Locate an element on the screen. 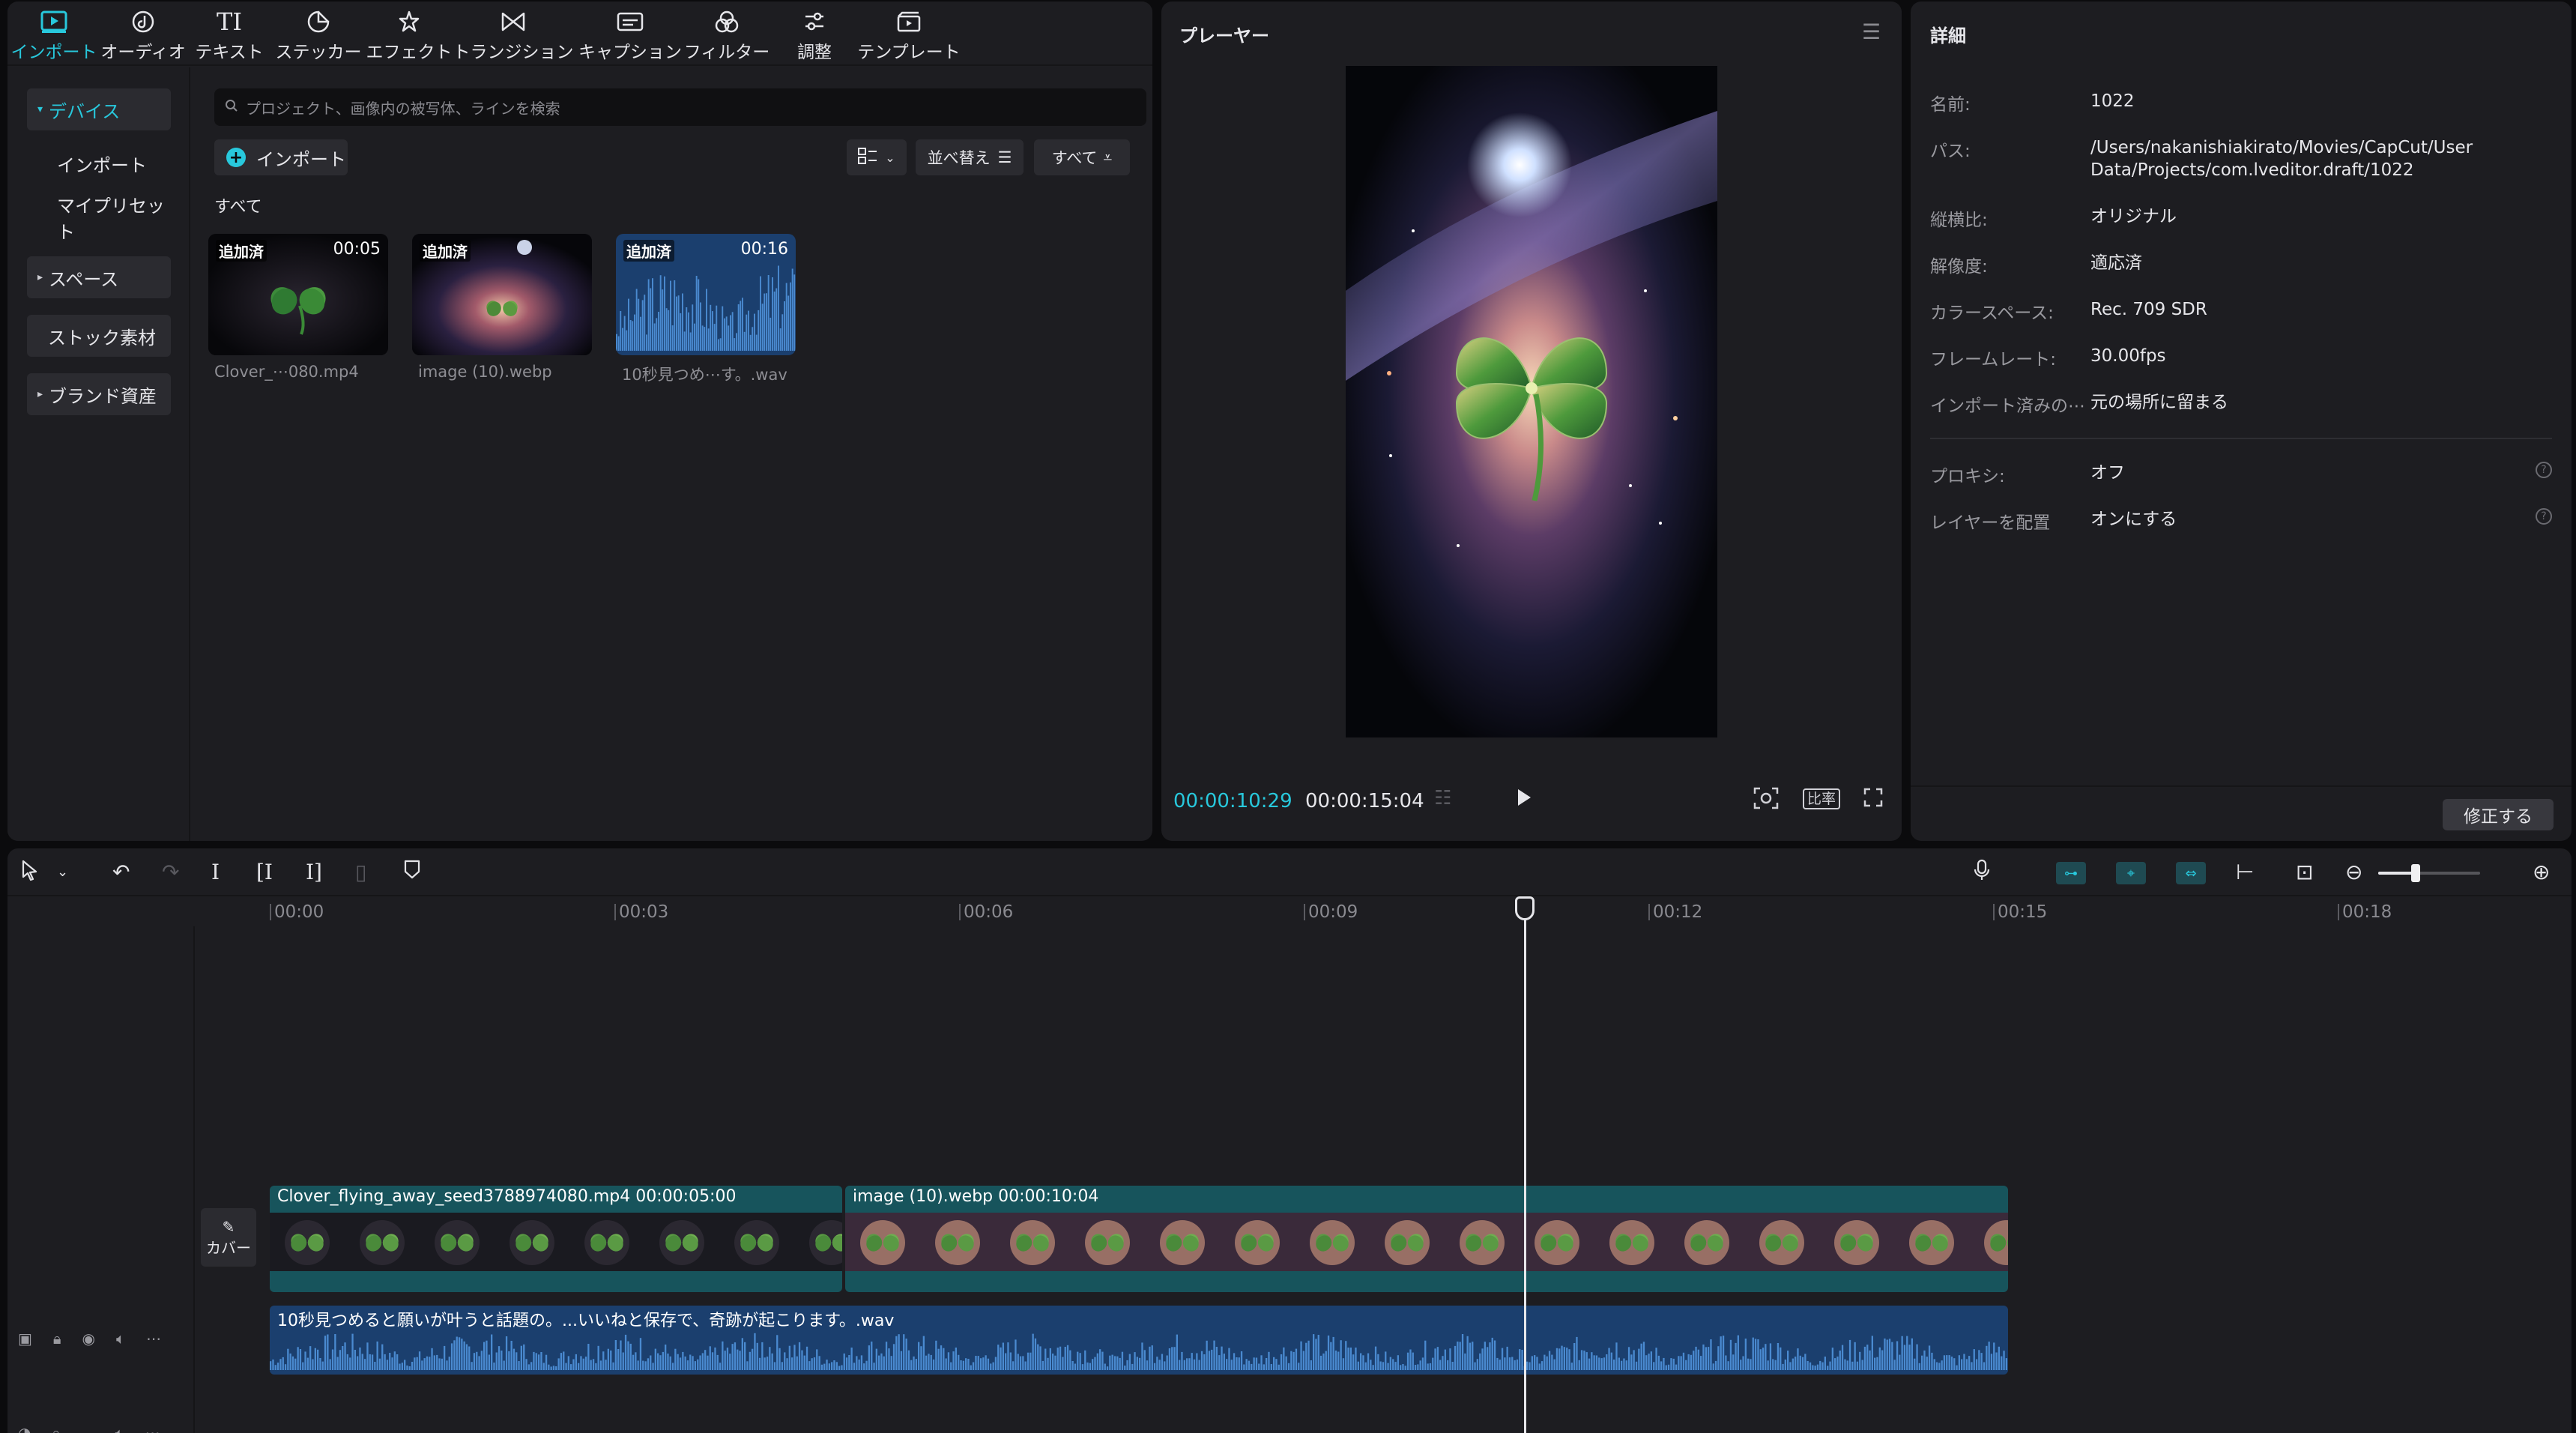  modify-button: 修正する is located at coordinates (2498, 815).